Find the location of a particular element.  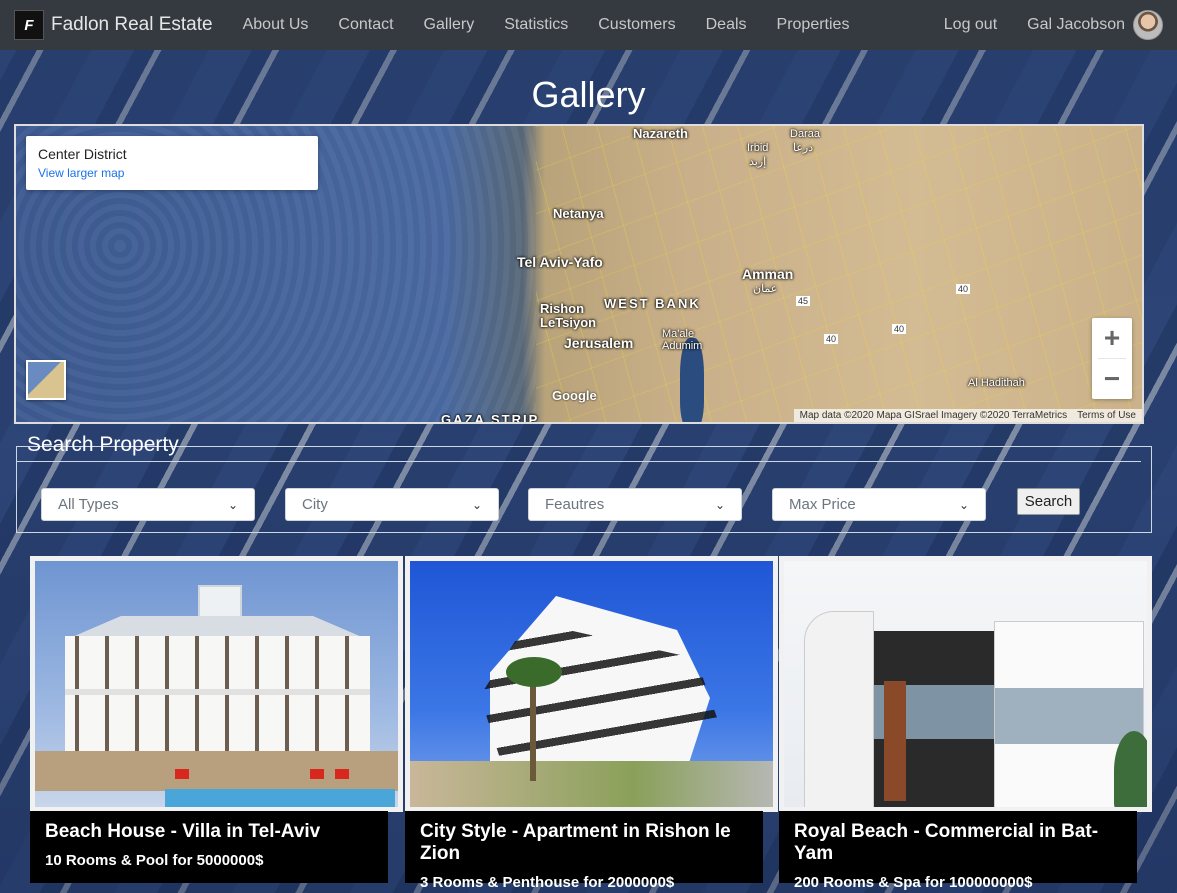

nav-link-customers: Customers is located at coordinates (636, 25).